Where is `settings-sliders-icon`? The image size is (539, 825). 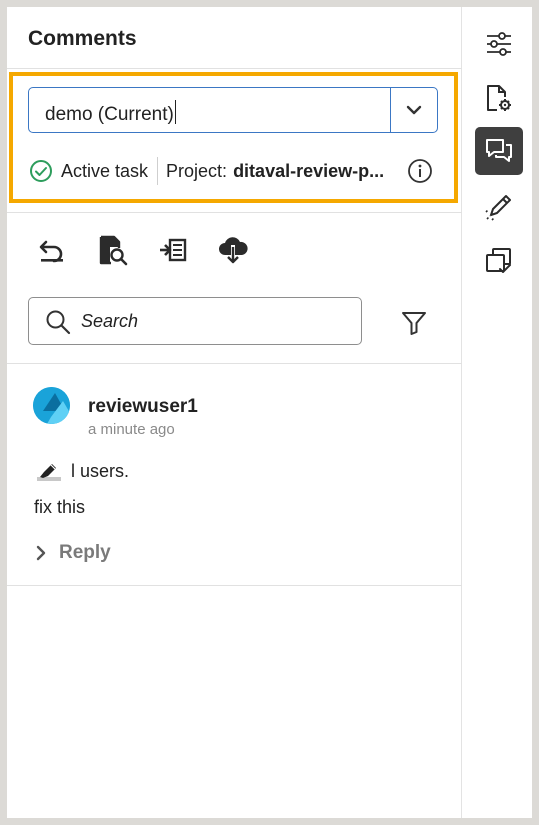 settings-sliders-icon is located at coordinates (499, 44).